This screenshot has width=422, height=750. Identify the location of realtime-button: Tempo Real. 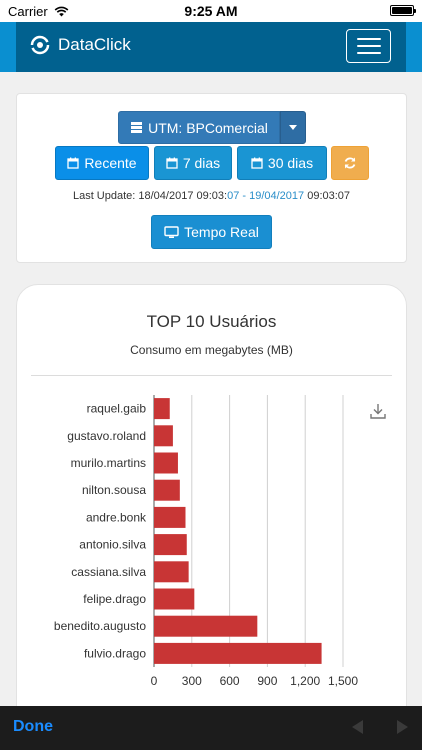
(211, 232).